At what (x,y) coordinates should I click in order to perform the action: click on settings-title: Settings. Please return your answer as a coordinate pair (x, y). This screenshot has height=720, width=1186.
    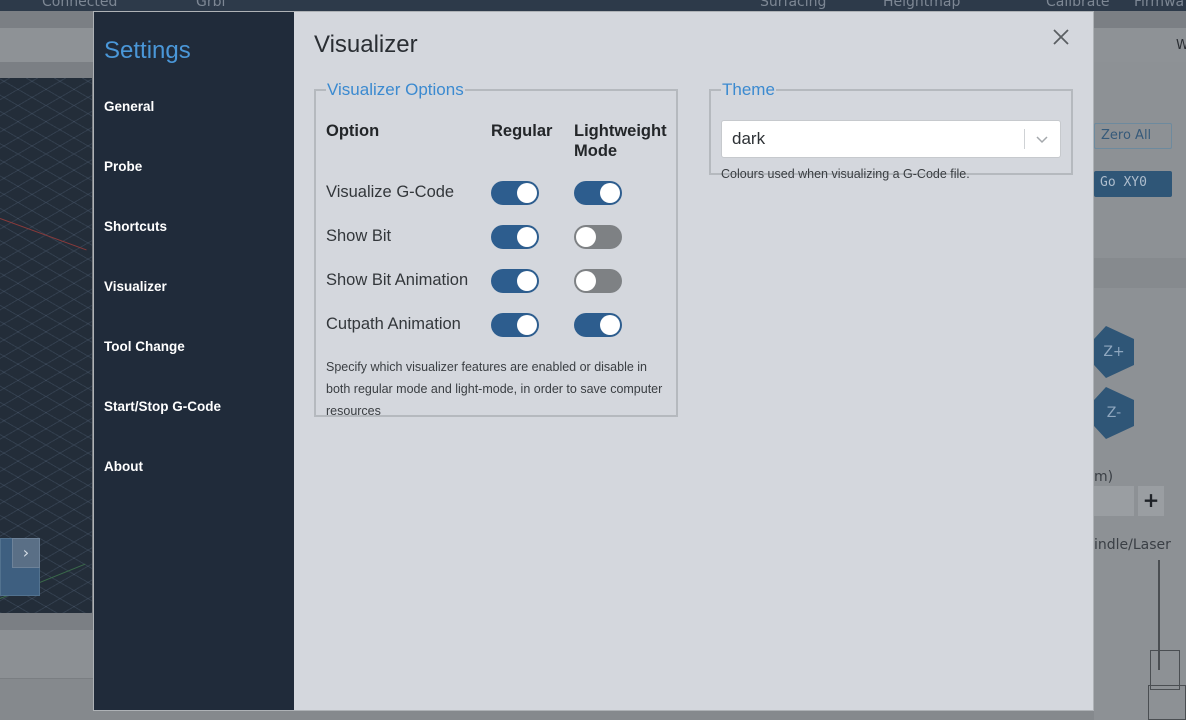
    Looking at the image, I should click on (147, 50).